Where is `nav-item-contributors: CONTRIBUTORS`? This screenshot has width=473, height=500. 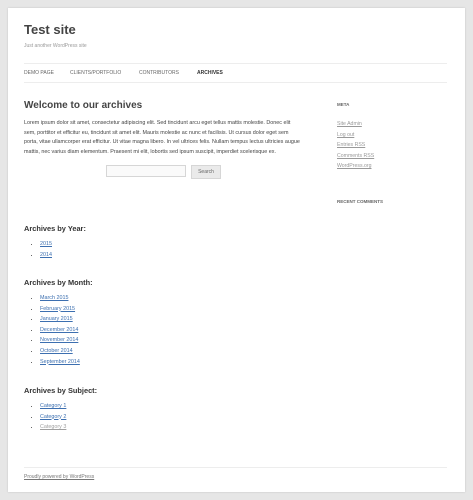
nav-item-contributors: CONTRIBUTORS is located at coordinates (159, 73).